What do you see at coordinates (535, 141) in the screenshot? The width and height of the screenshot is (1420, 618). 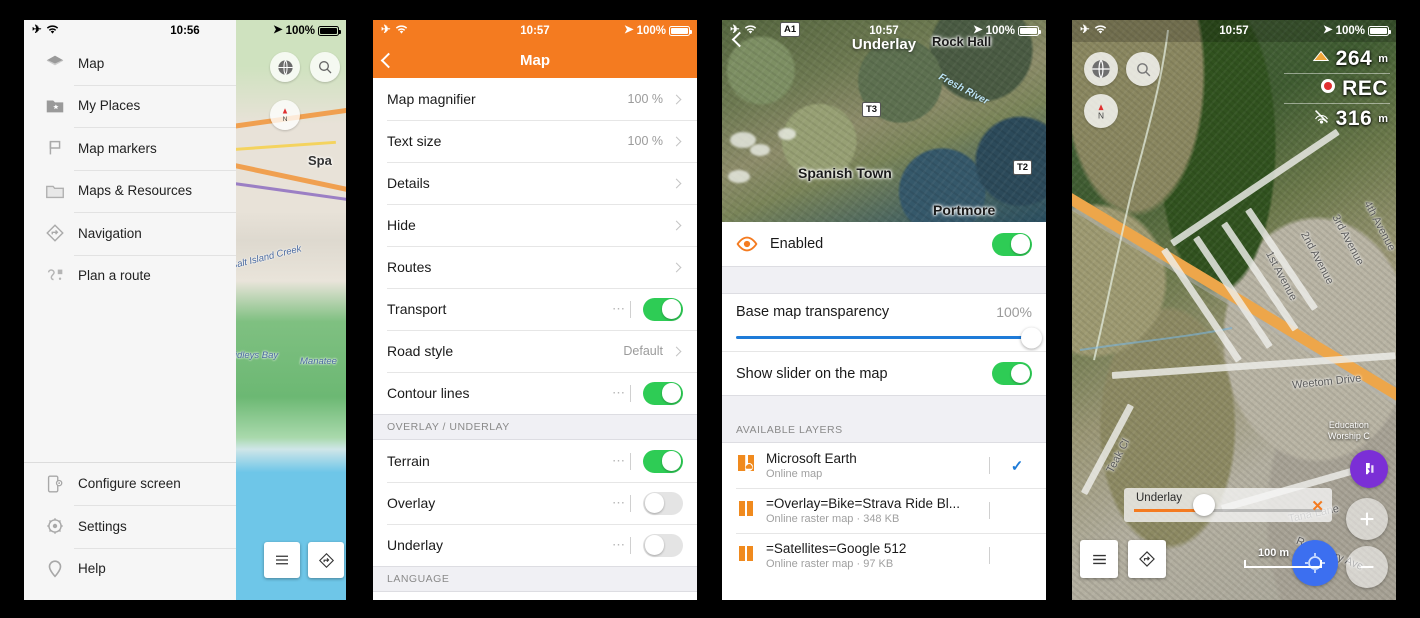 I see `settings-row-text-size: Text size 100 %` at bounding box center [535, 141].